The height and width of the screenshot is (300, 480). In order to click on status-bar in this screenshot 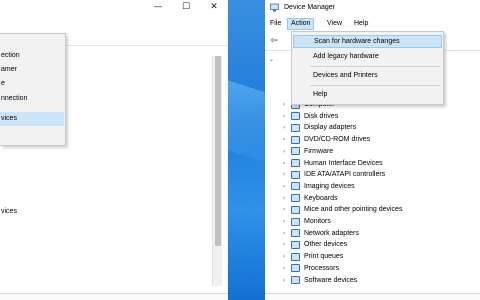, I will do `click(372, 296)`.